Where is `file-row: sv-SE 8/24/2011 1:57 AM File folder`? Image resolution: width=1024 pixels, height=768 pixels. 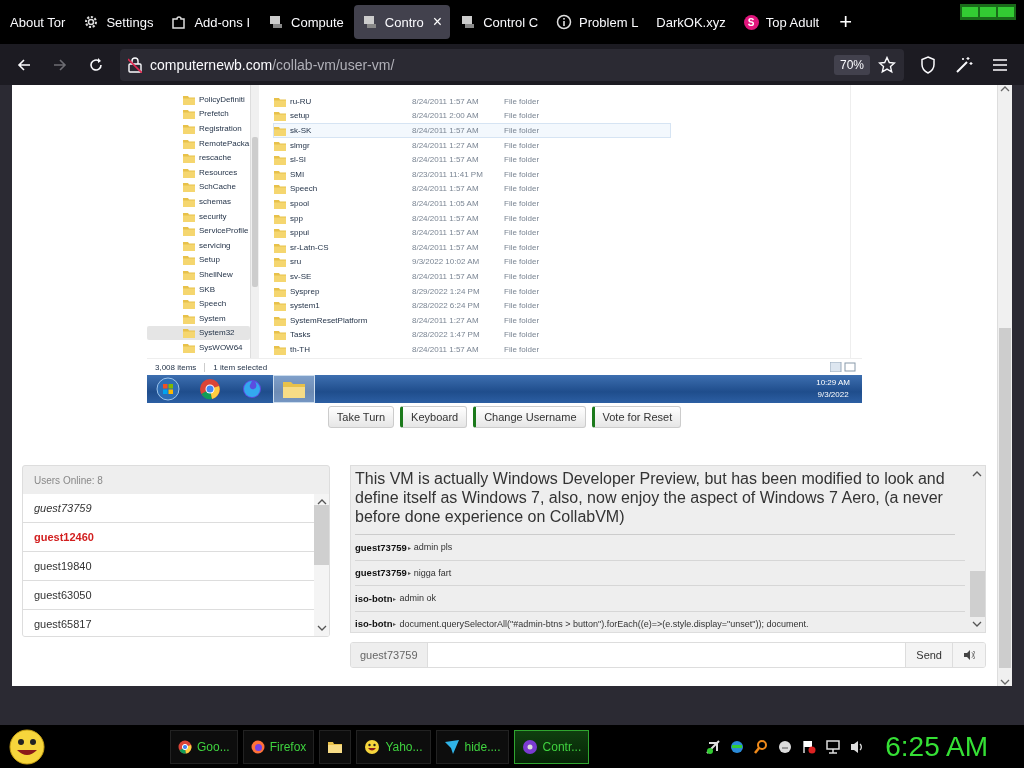 file-row: sv-SE 8/24/2011 1:57 AM File folder is located at coordinates (472, 276).